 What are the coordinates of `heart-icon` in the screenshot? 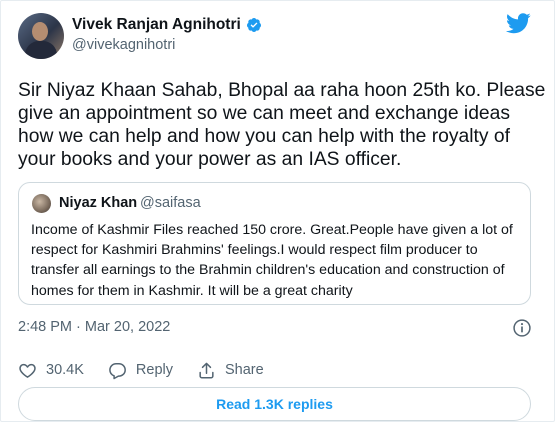 It's located at (27, 370).